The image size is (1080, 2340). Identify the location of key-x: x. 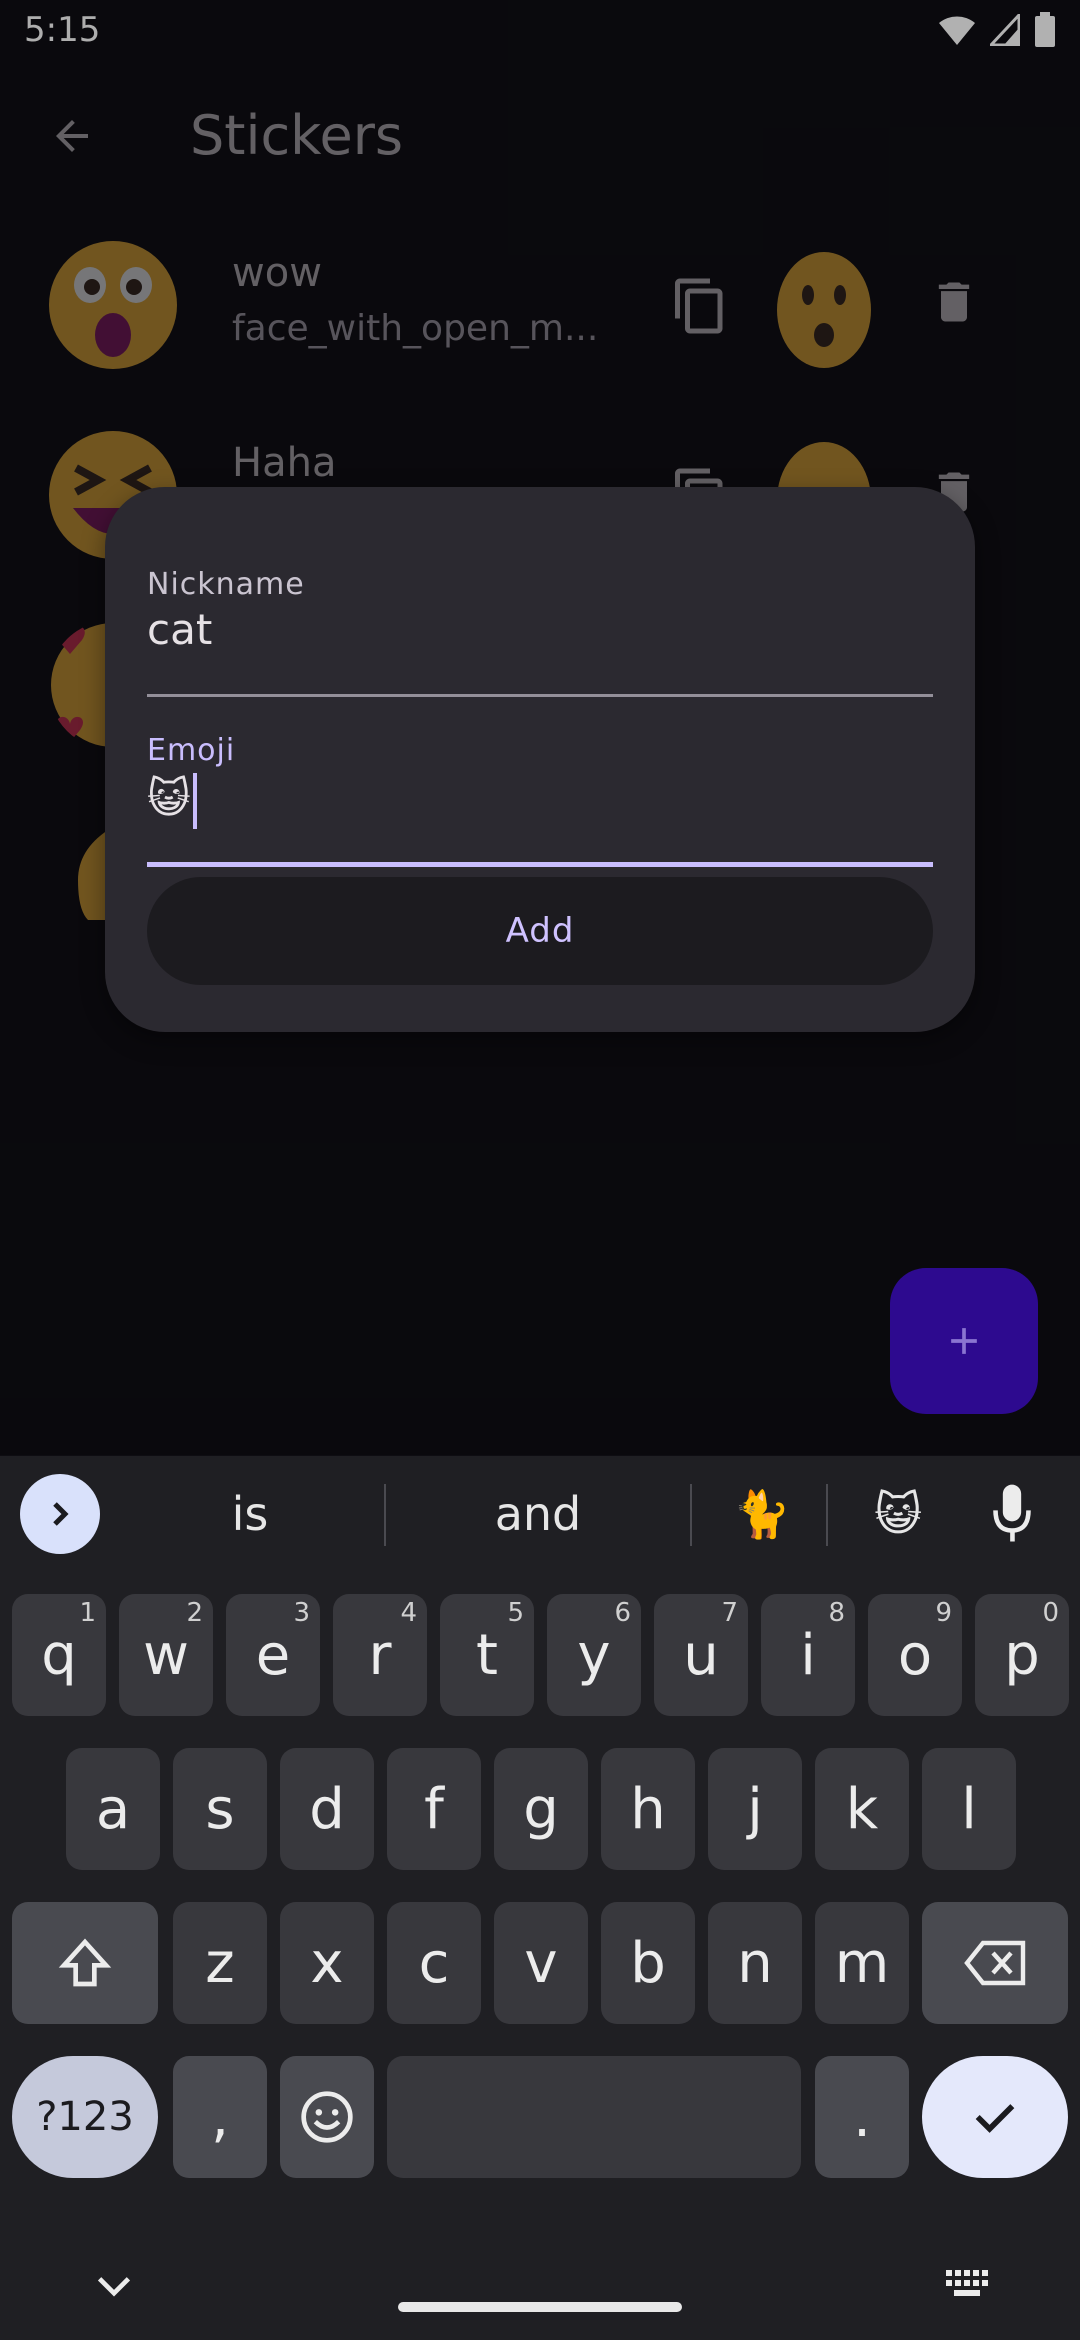
(327, 1963).